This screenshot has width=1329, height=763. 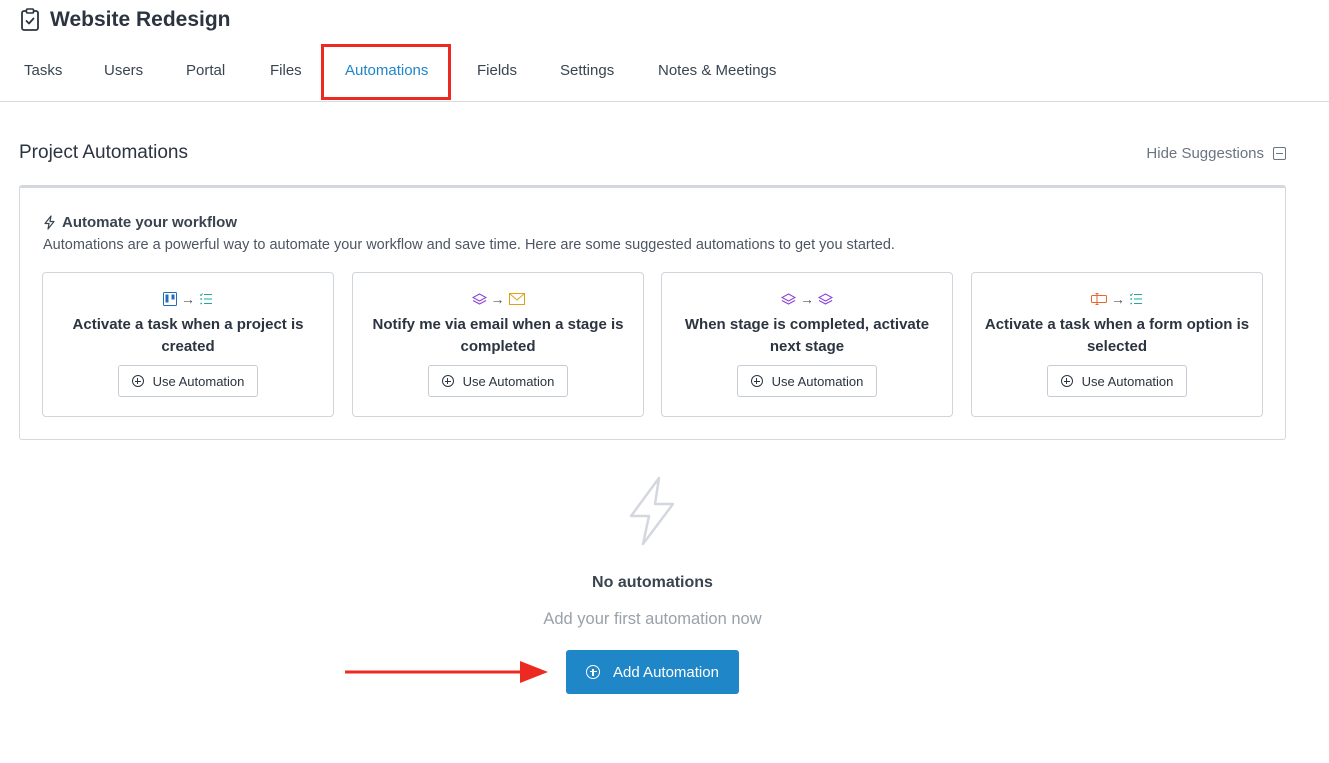 I want to click on suggestions-heading-text: Automate your workflow, so click(x=150, y=222).